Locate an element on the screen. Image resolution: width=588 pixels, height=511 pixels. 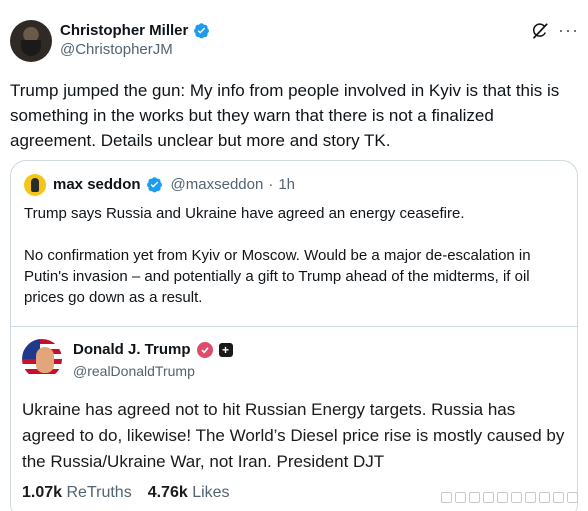
quote-display-name: max seddon is located at coordinates (97, 184).